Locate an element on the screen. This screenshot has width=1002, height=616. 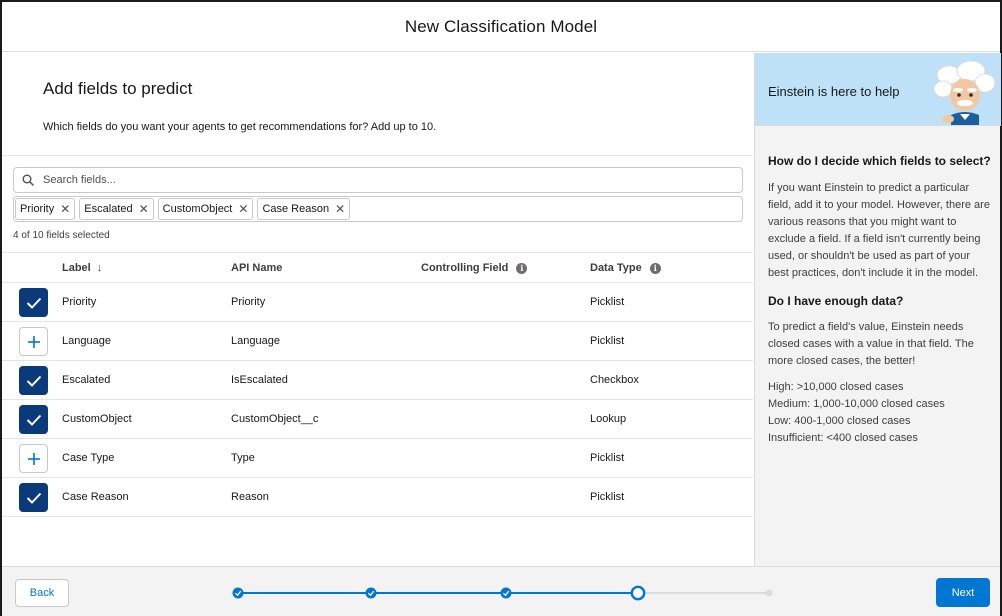
row-api-name: Reason is located at coordinates (250, 497).